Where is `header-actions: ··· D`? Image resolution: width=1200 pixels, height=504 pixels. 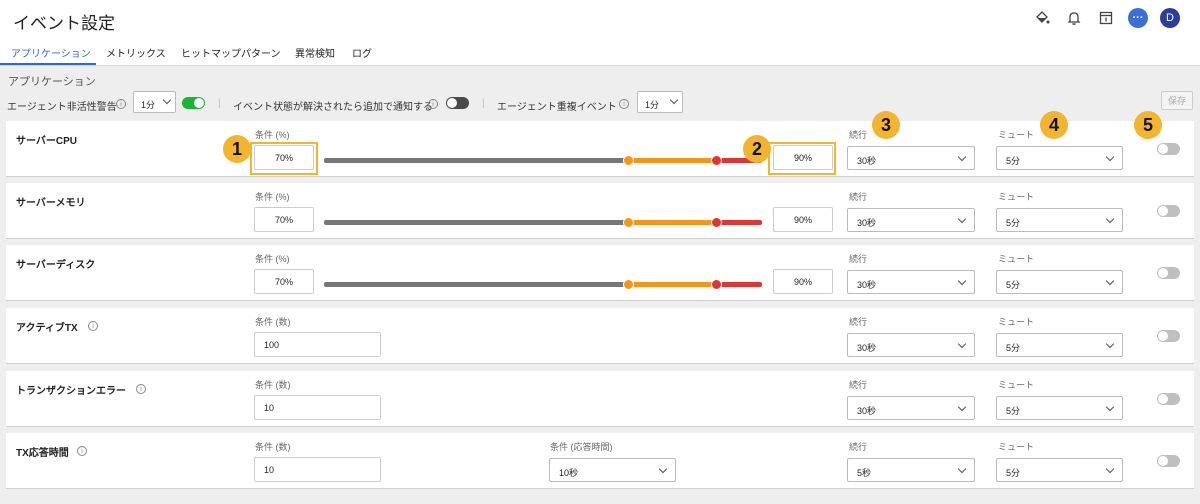
header-actions: ··· D is located at coordinates (1106, 18).